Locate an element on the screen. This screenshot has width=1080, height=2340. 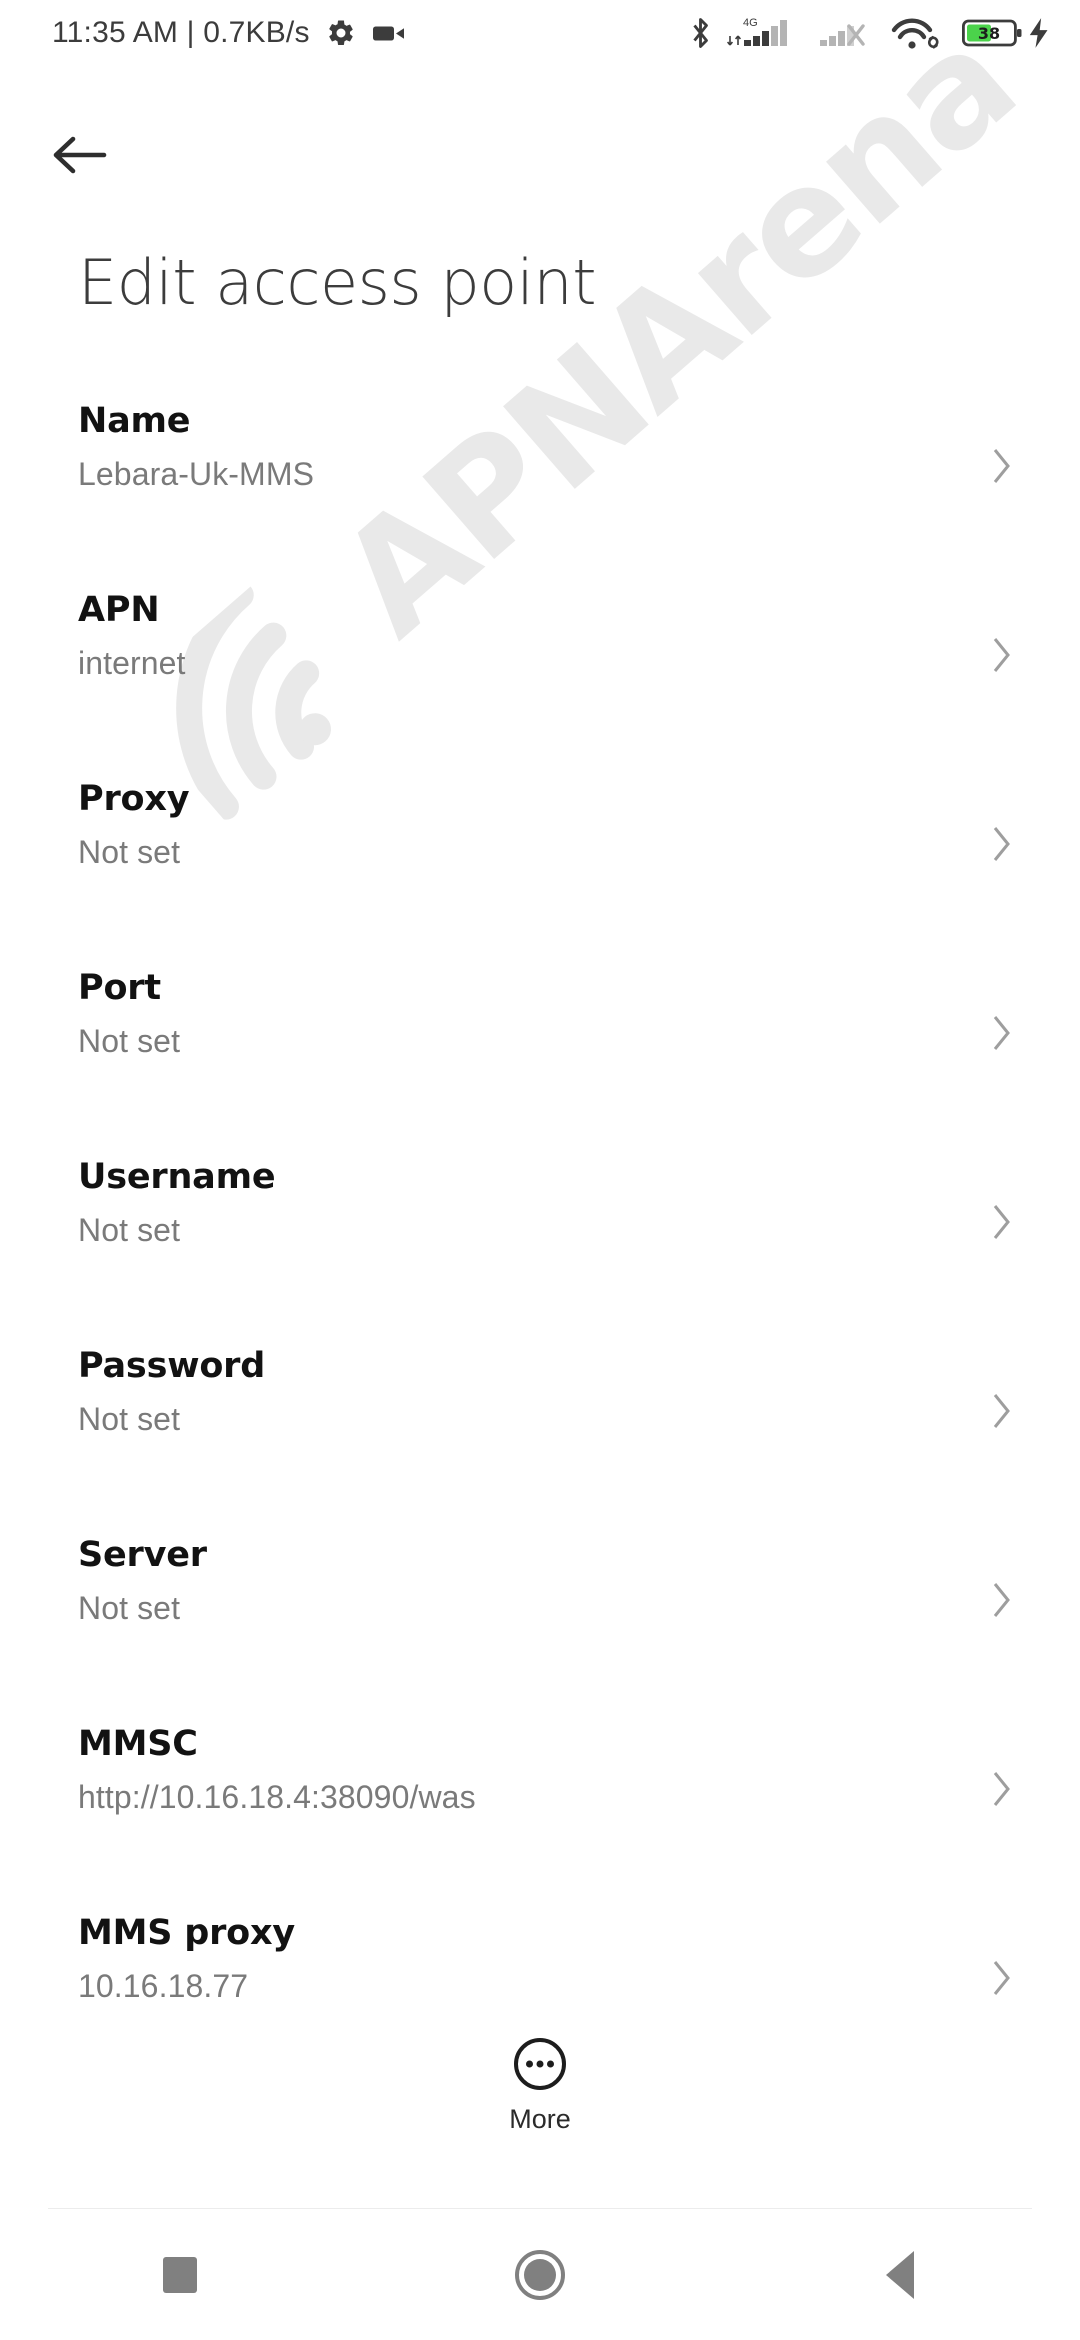
circle-icon is located at coordinates (540, 2274).